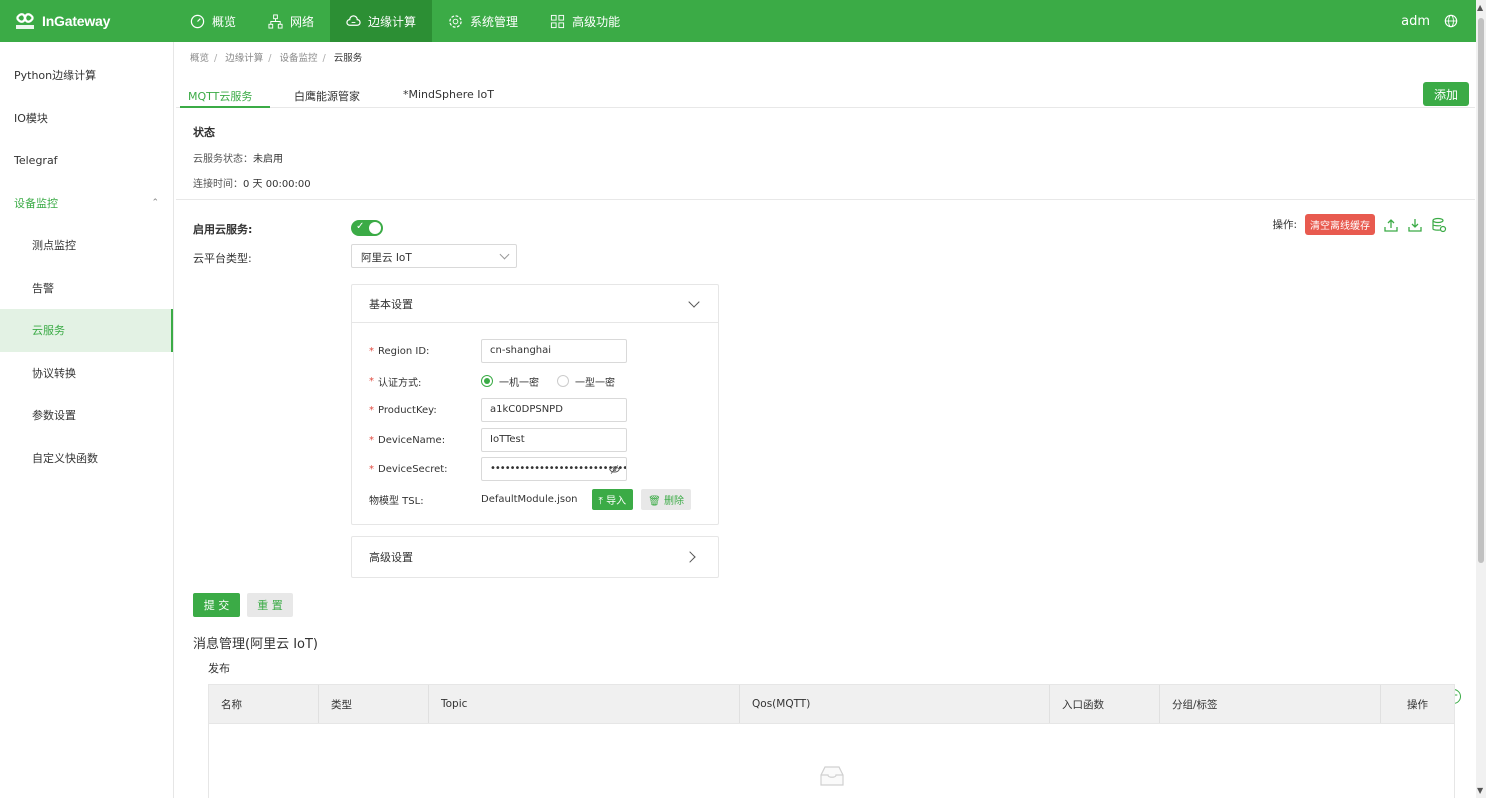  What do you see at coordinates (434, 256) in the screenshot?
I see `platform-select: 阿里云 IoT` at bounding box center [434, 256].